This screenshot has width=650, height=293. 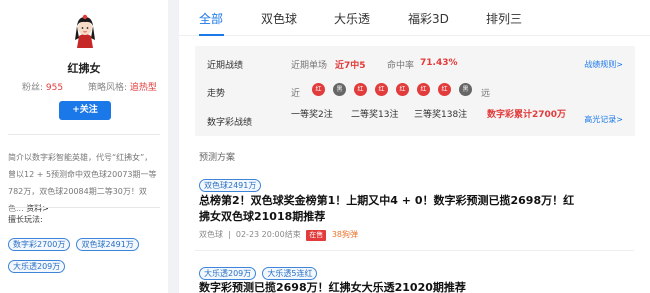 I want to click on prediction-tags: 双色球2491万, so click(x=230, y=184).